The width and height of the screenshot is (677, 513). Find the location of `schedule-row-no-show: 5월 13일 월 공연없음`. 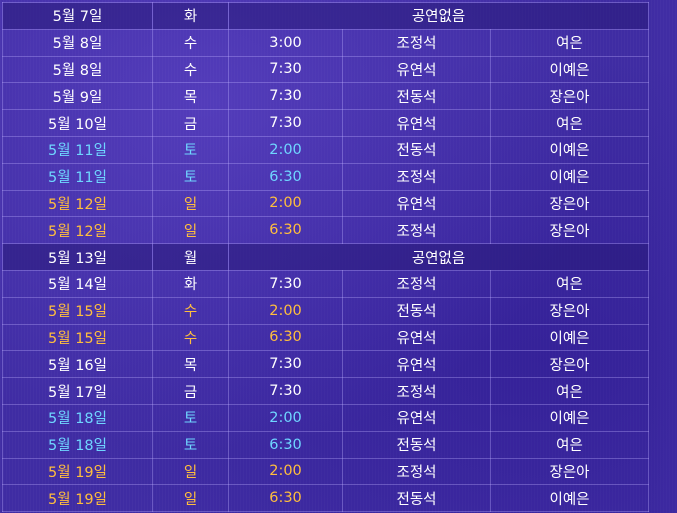

schedule-row-no-show: 5월 13일 월 공연없음 is located at coordinates (325, 257).